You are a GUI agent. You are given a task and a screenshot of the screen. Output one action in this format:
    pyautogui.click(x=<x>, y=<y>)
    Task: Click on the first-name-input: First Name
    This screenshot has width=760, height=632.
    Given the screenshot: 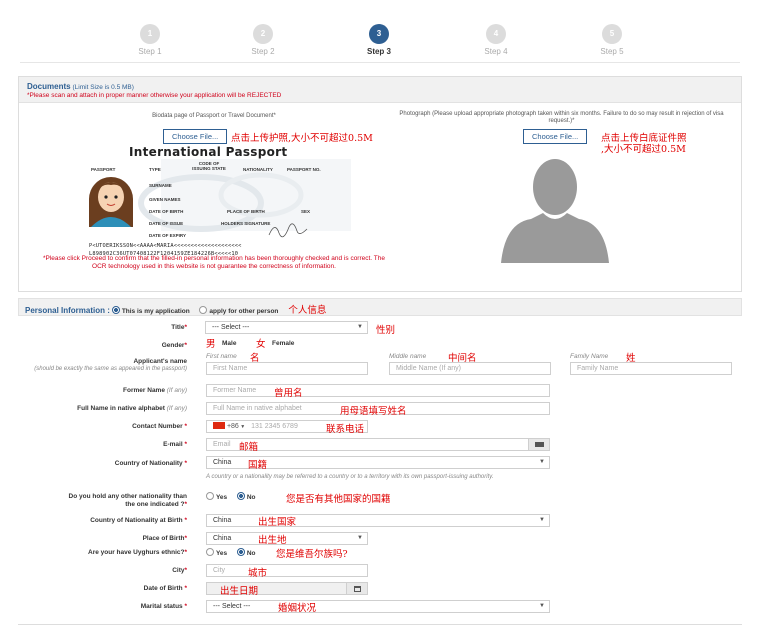 What is the action you would take?
    pyautogui.click(x=287, y=368)
    